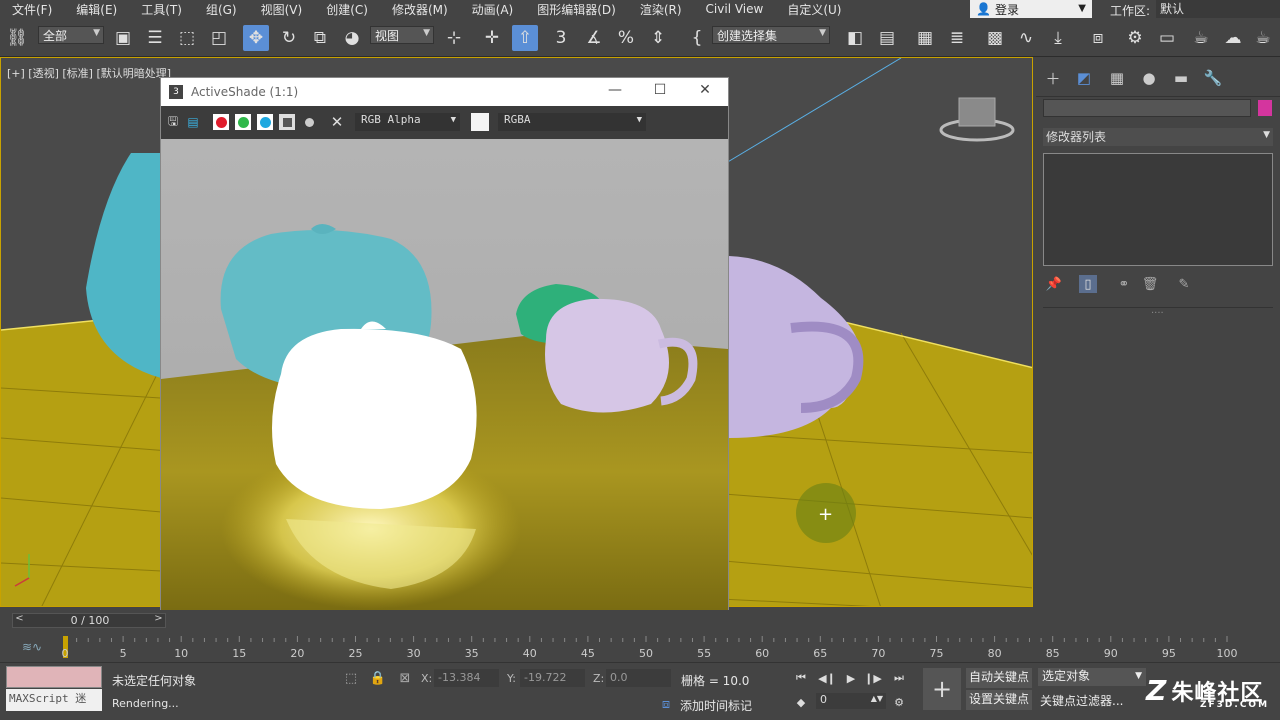  Describe the element at coordinates (1135, 38) in the screenshot. I see `render-setup-icon: ⚙` at that location.